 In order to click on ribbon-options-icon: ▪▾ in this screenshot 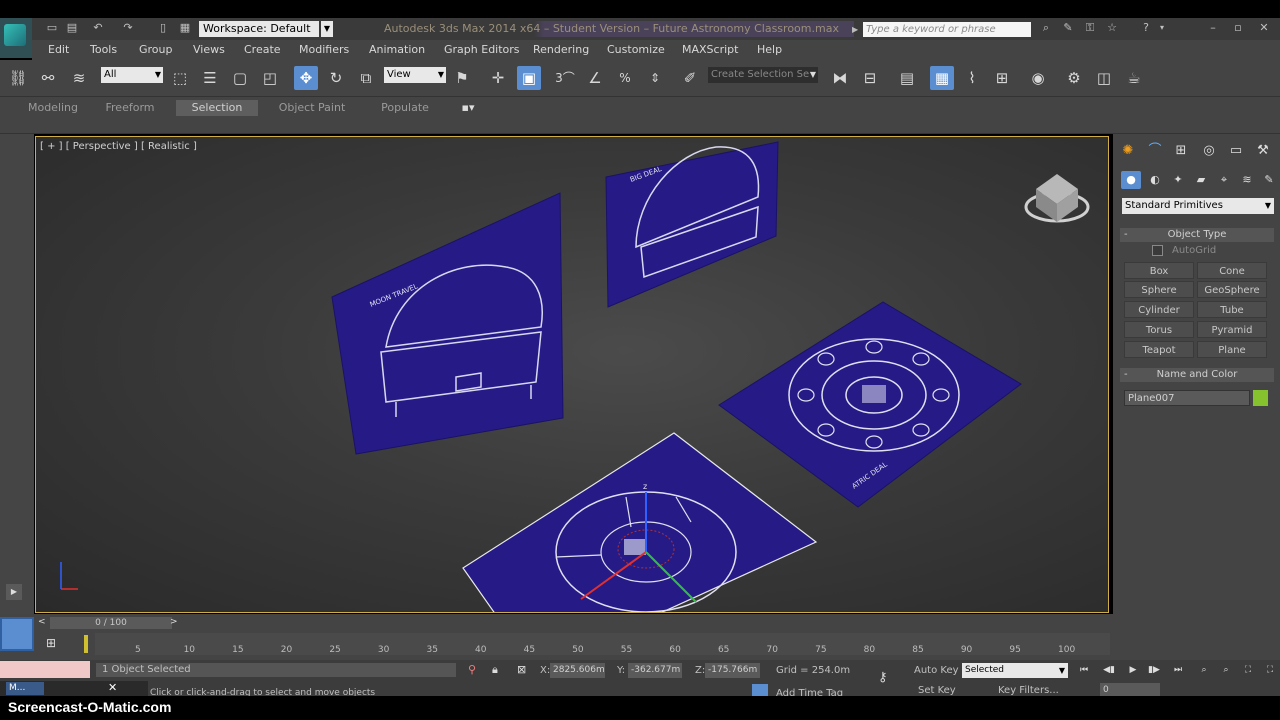, I will do `click(468, 108)`.